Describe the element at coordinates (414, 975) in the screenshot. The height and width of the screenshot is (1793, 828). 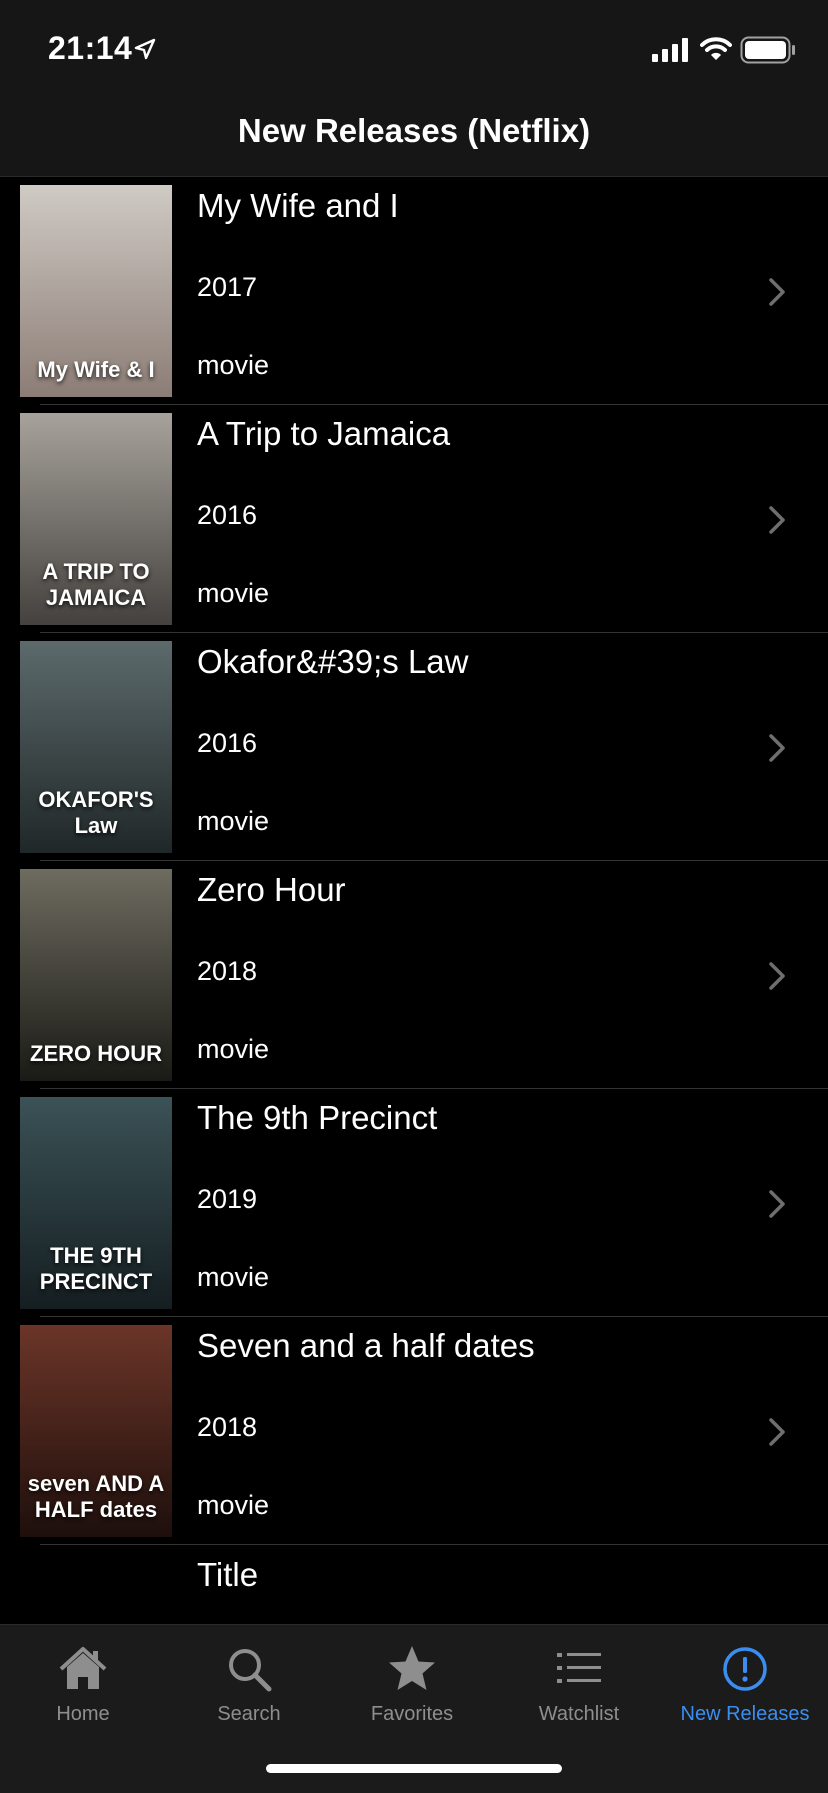
I see `list-item: ZERO HOUR Zero Hour 2018 movie` at that location.